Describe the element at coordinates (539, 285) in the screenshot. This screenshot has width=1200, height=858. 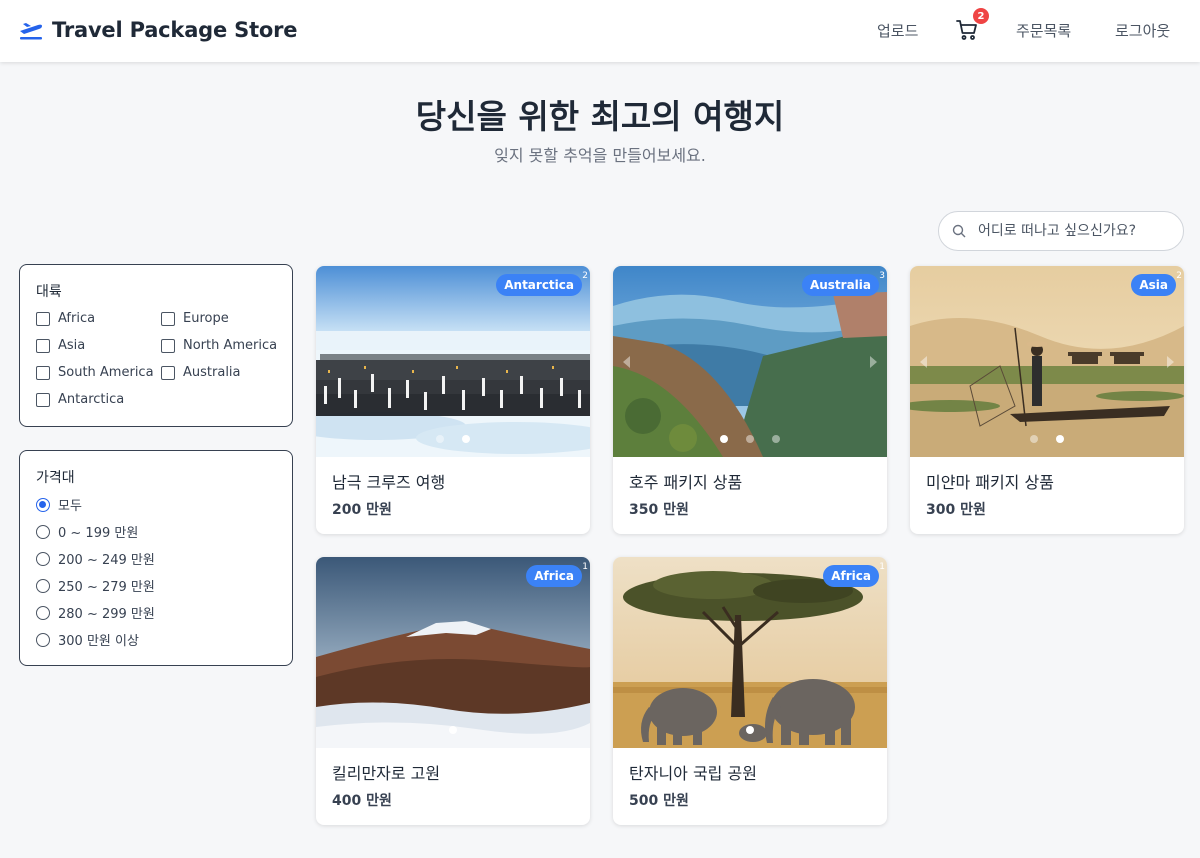
I see `continent-badge: Antarctica` at that location.